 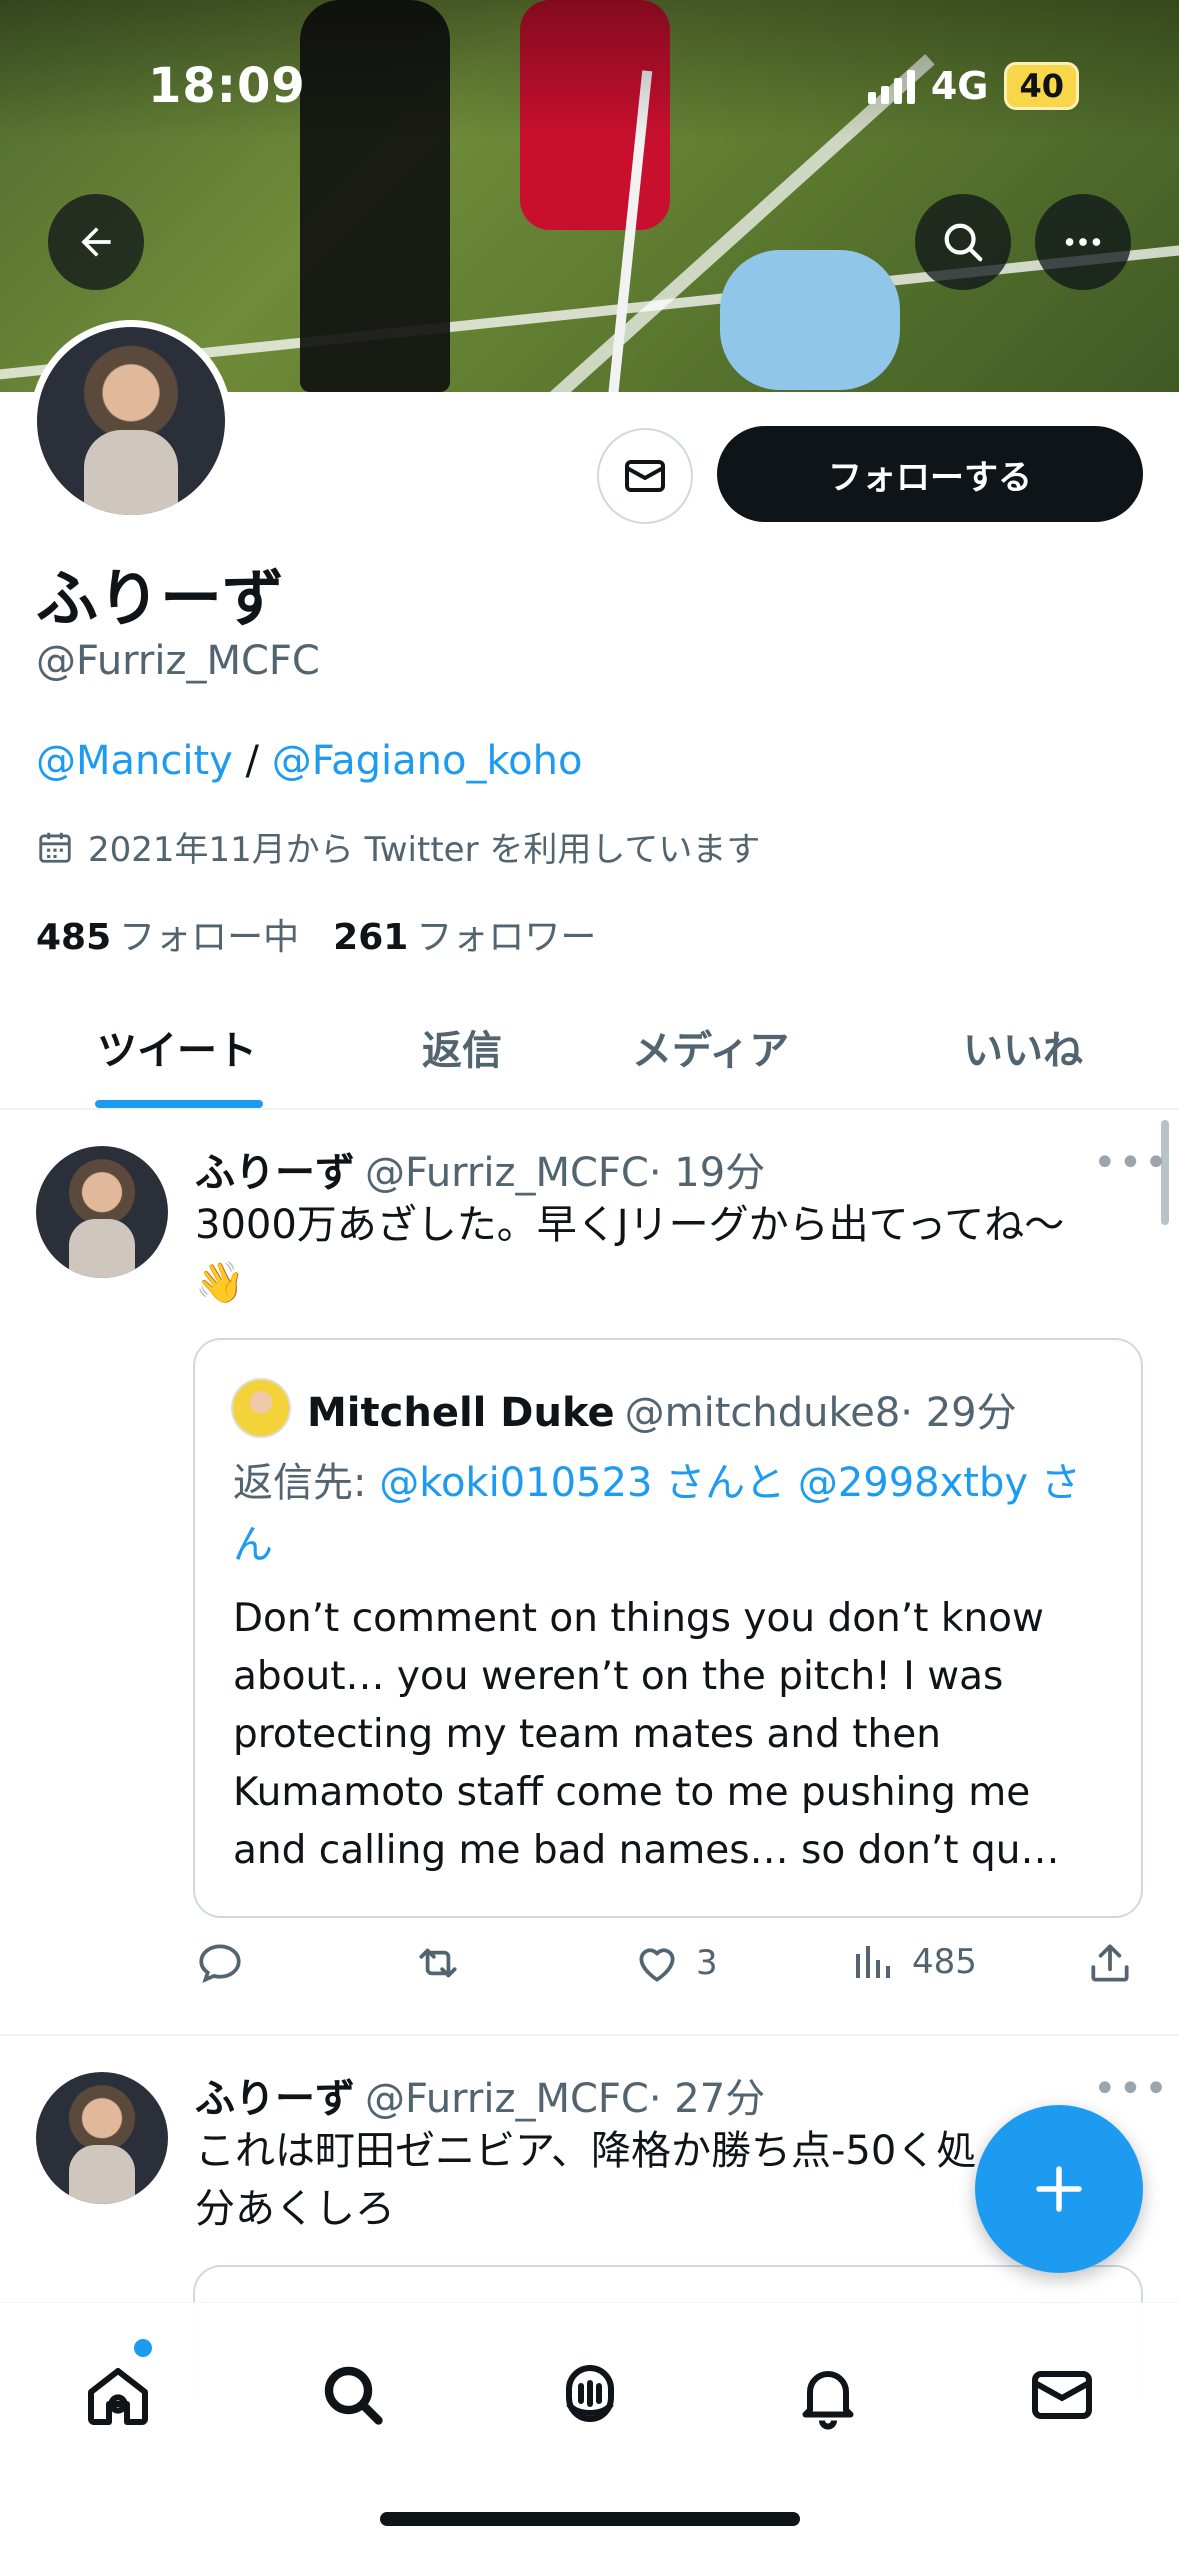 I want to click on nav-spaces, so click(x=590, y=2395).